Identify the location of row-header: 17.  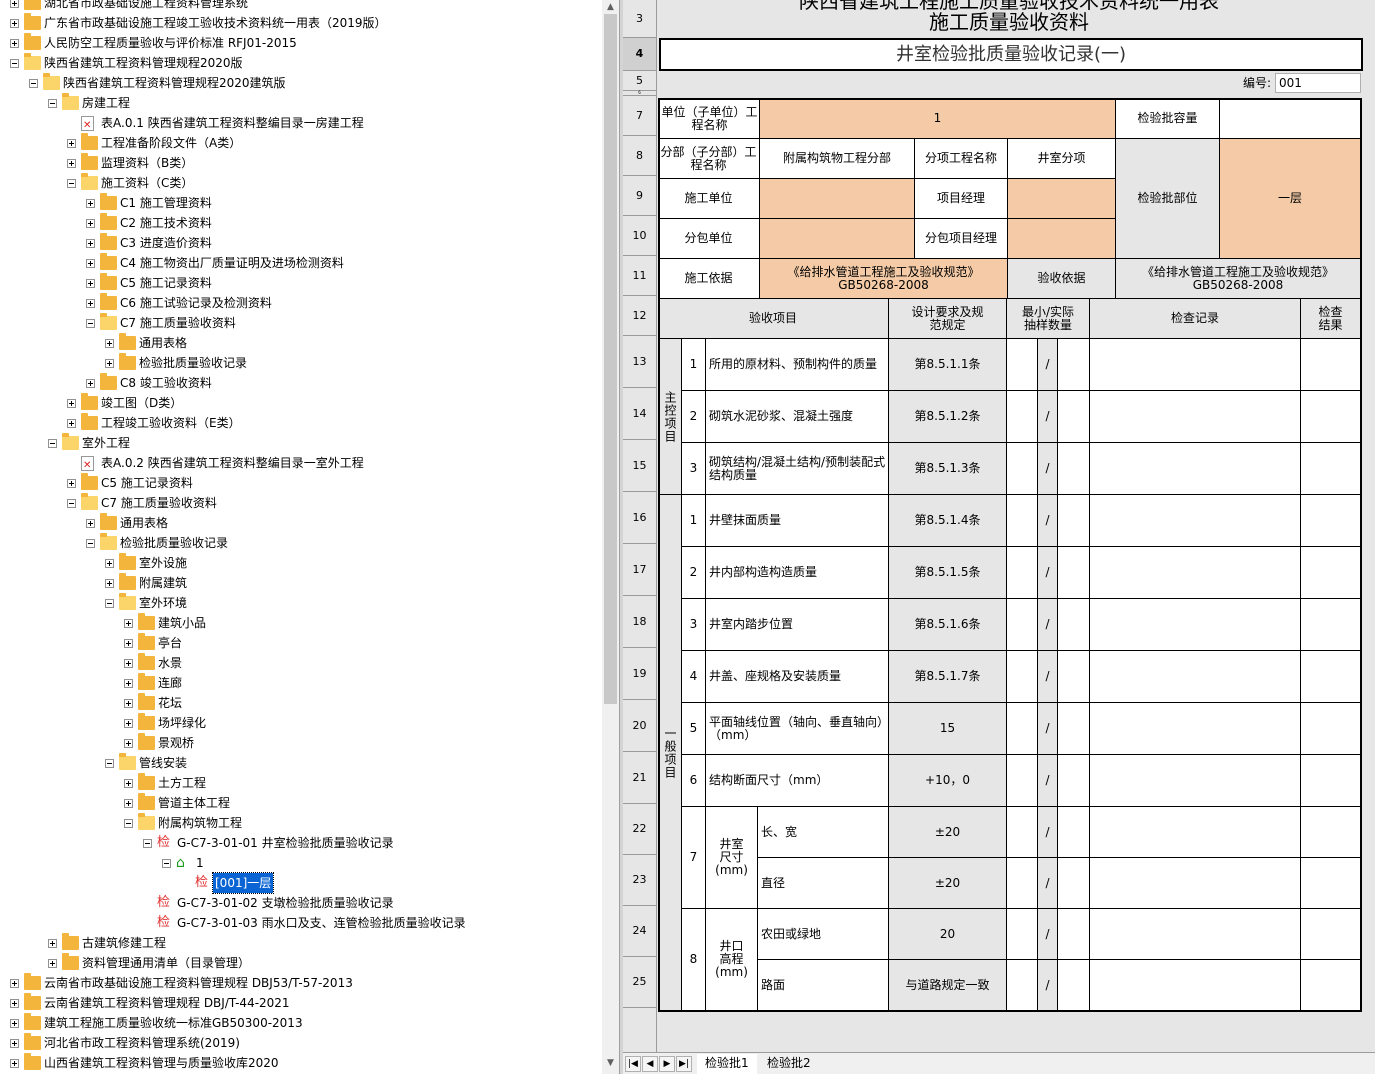
(639, 570).